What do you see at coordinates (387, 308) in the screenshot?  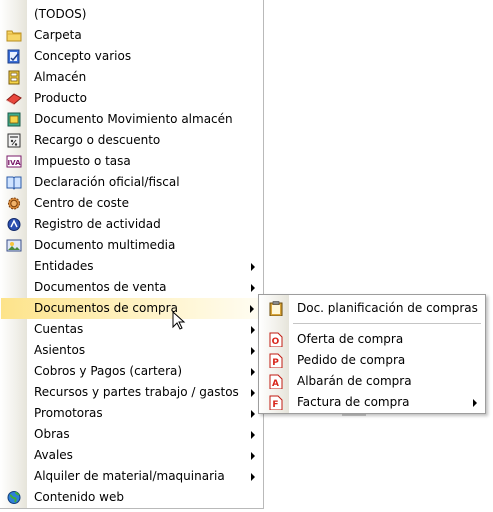 I see `submenu-item-label: Doc. planificación de compras` at bounding box center [387, 308].